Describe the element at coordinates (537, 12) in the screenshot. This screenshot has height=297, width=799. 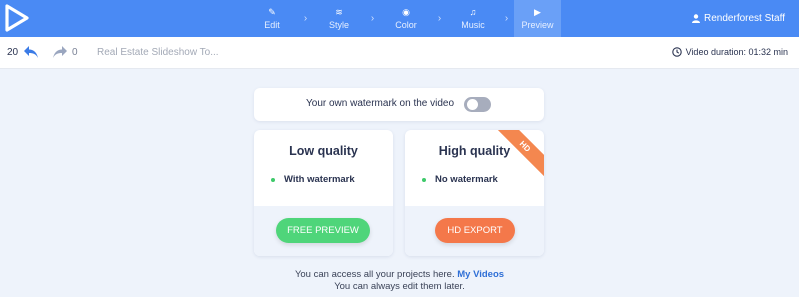
I see `play-icon: ▶` at that location.